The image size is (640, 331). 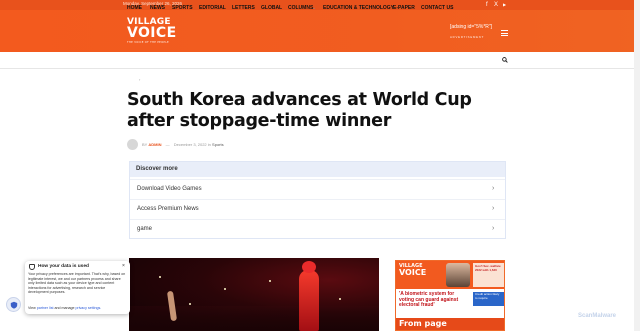 What do you see at coordinates (505, 60) in the screenshot?
I see `search-icon` at bounding box center [505, 60].